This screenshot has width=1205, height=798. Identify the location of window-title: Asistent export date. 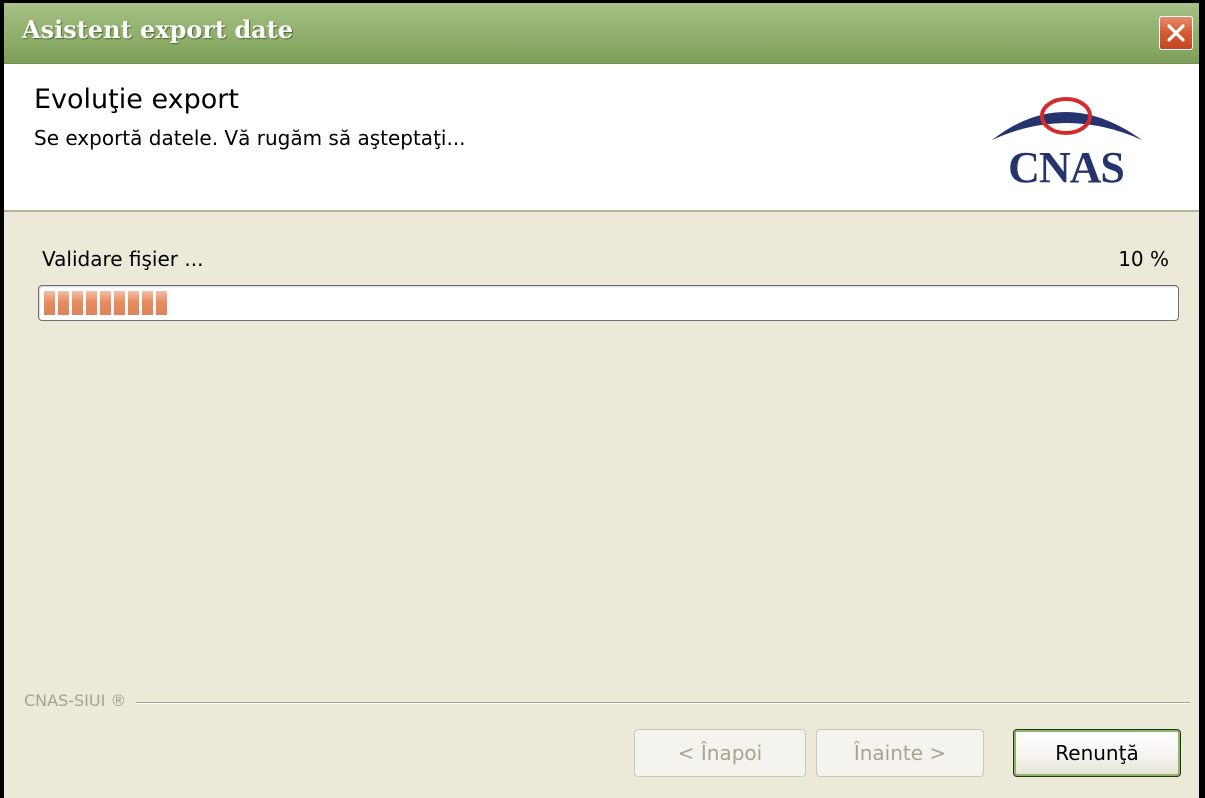
(158, 29).